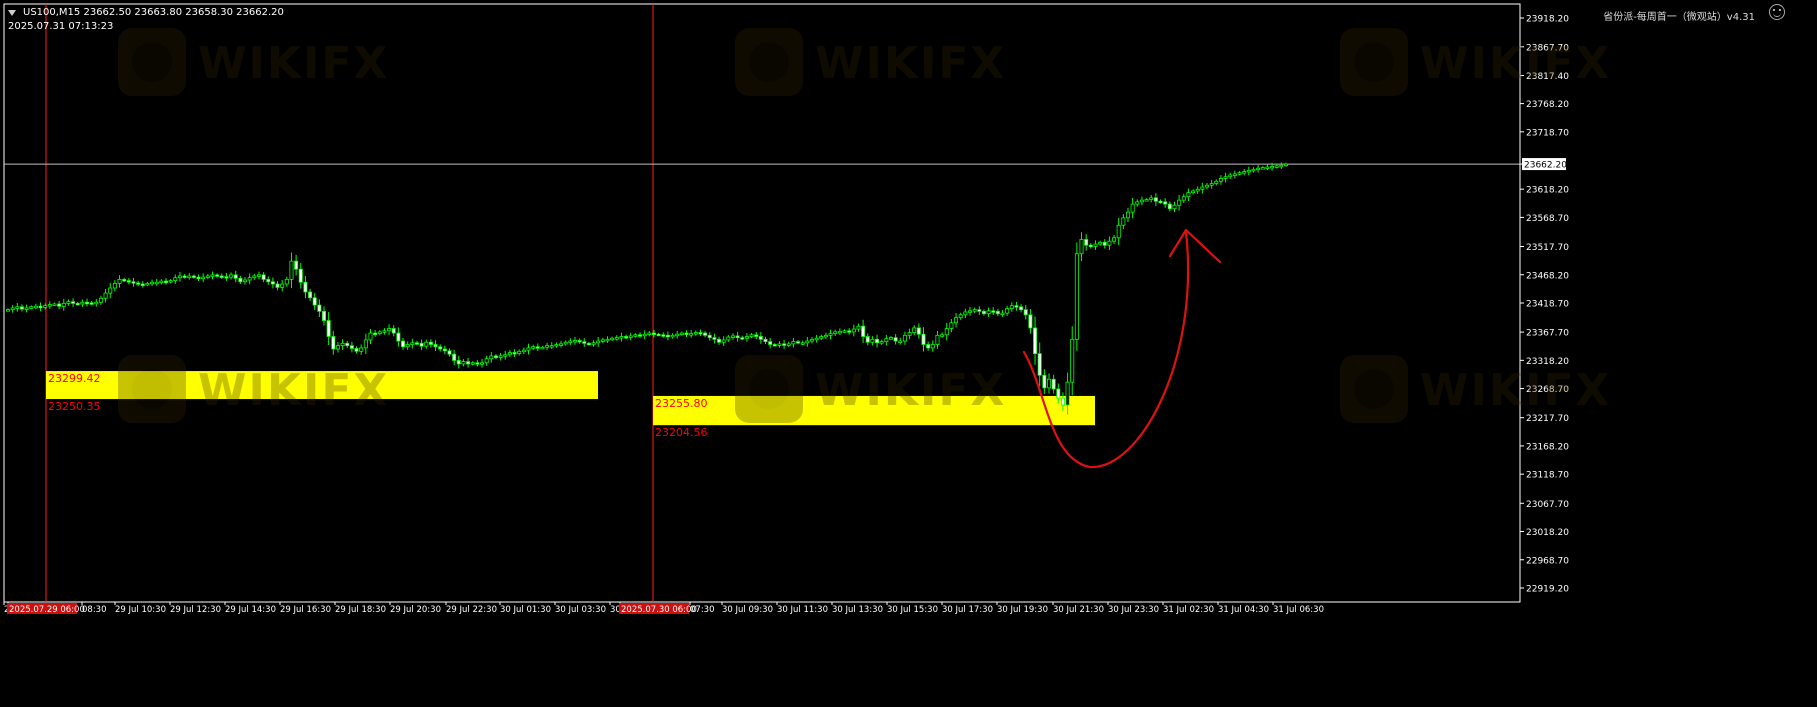 The height and width of the screenshot is (707, 1817). Describe the element at coordinates (1078, 610) in the screenshot. I see `time-axis-label: 30 Jul 21:30` at that location.